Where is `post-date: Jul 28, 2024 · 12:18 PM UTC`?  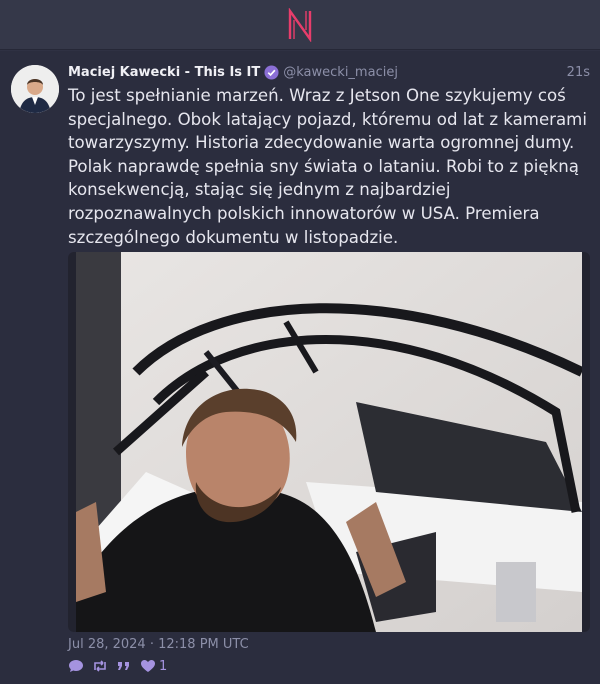 post-date: Jul 28, 2024 · 12:18 PM UTC is located at coordinates (158, 644).